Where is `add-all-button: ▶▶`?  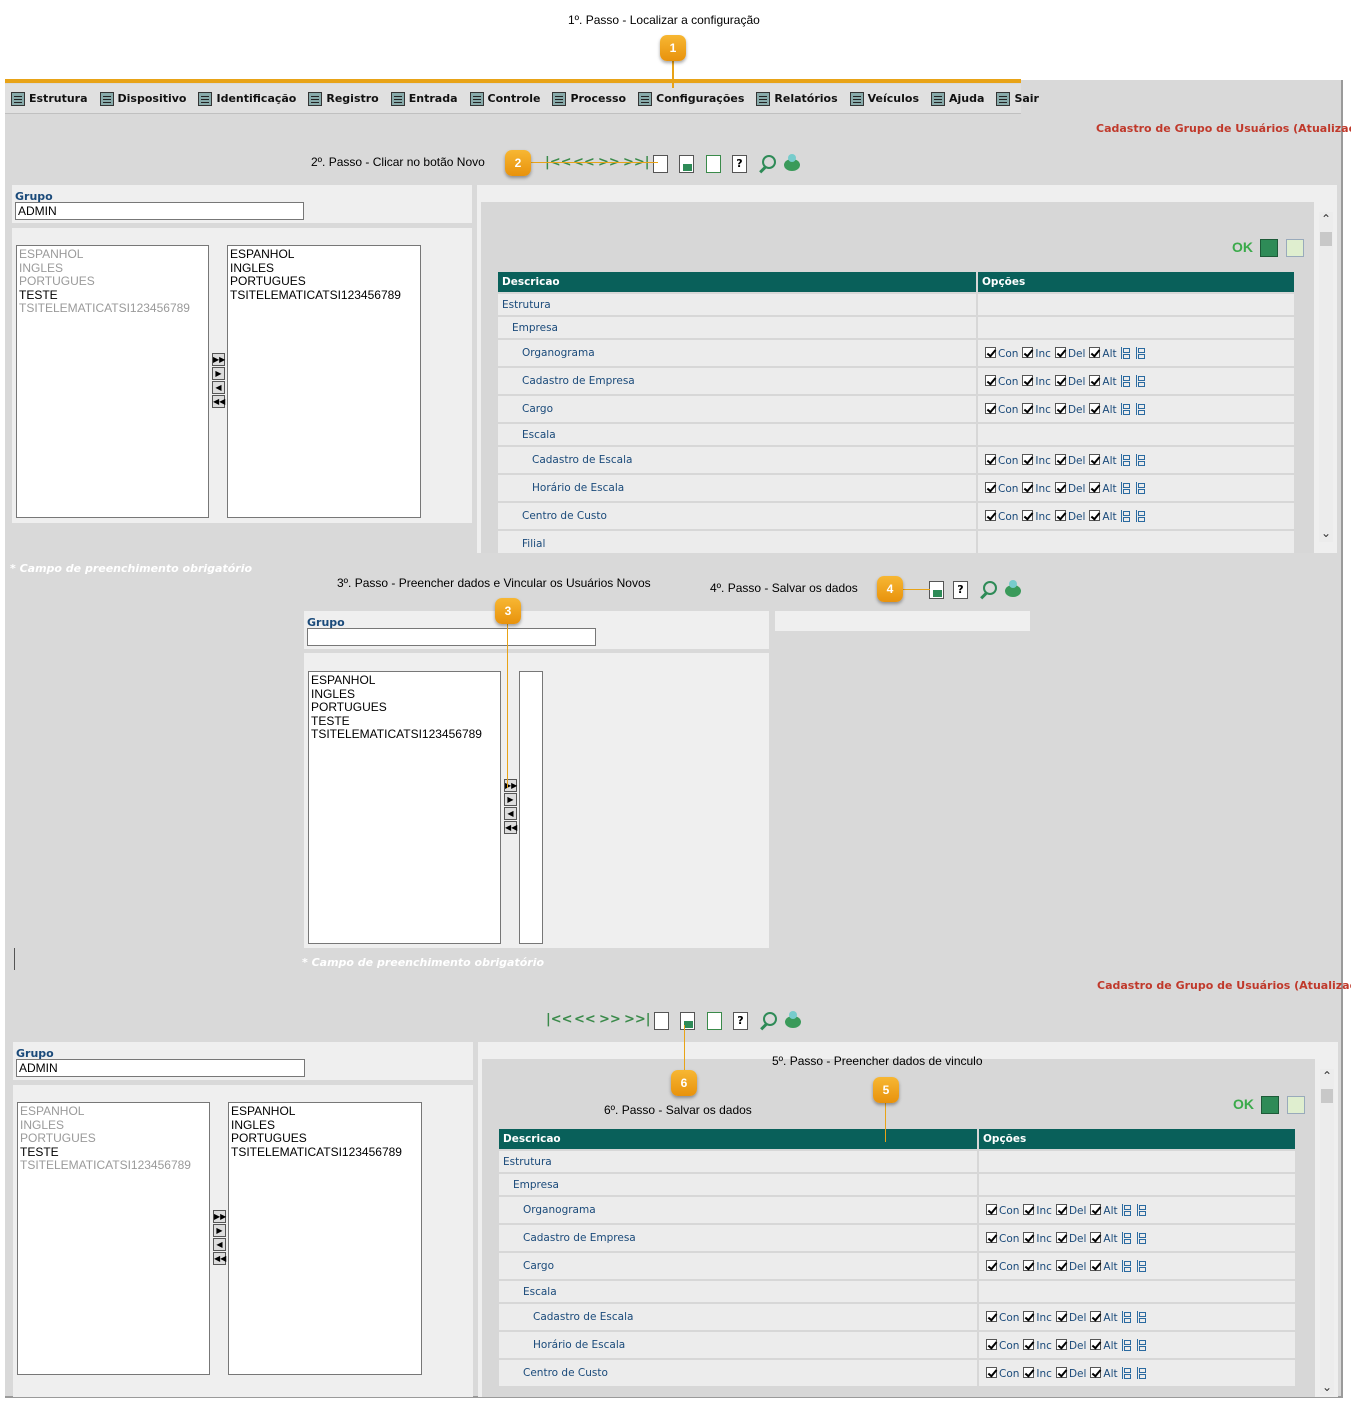 add-all-button: ▶▶ is located at coordinates (219, 1216).